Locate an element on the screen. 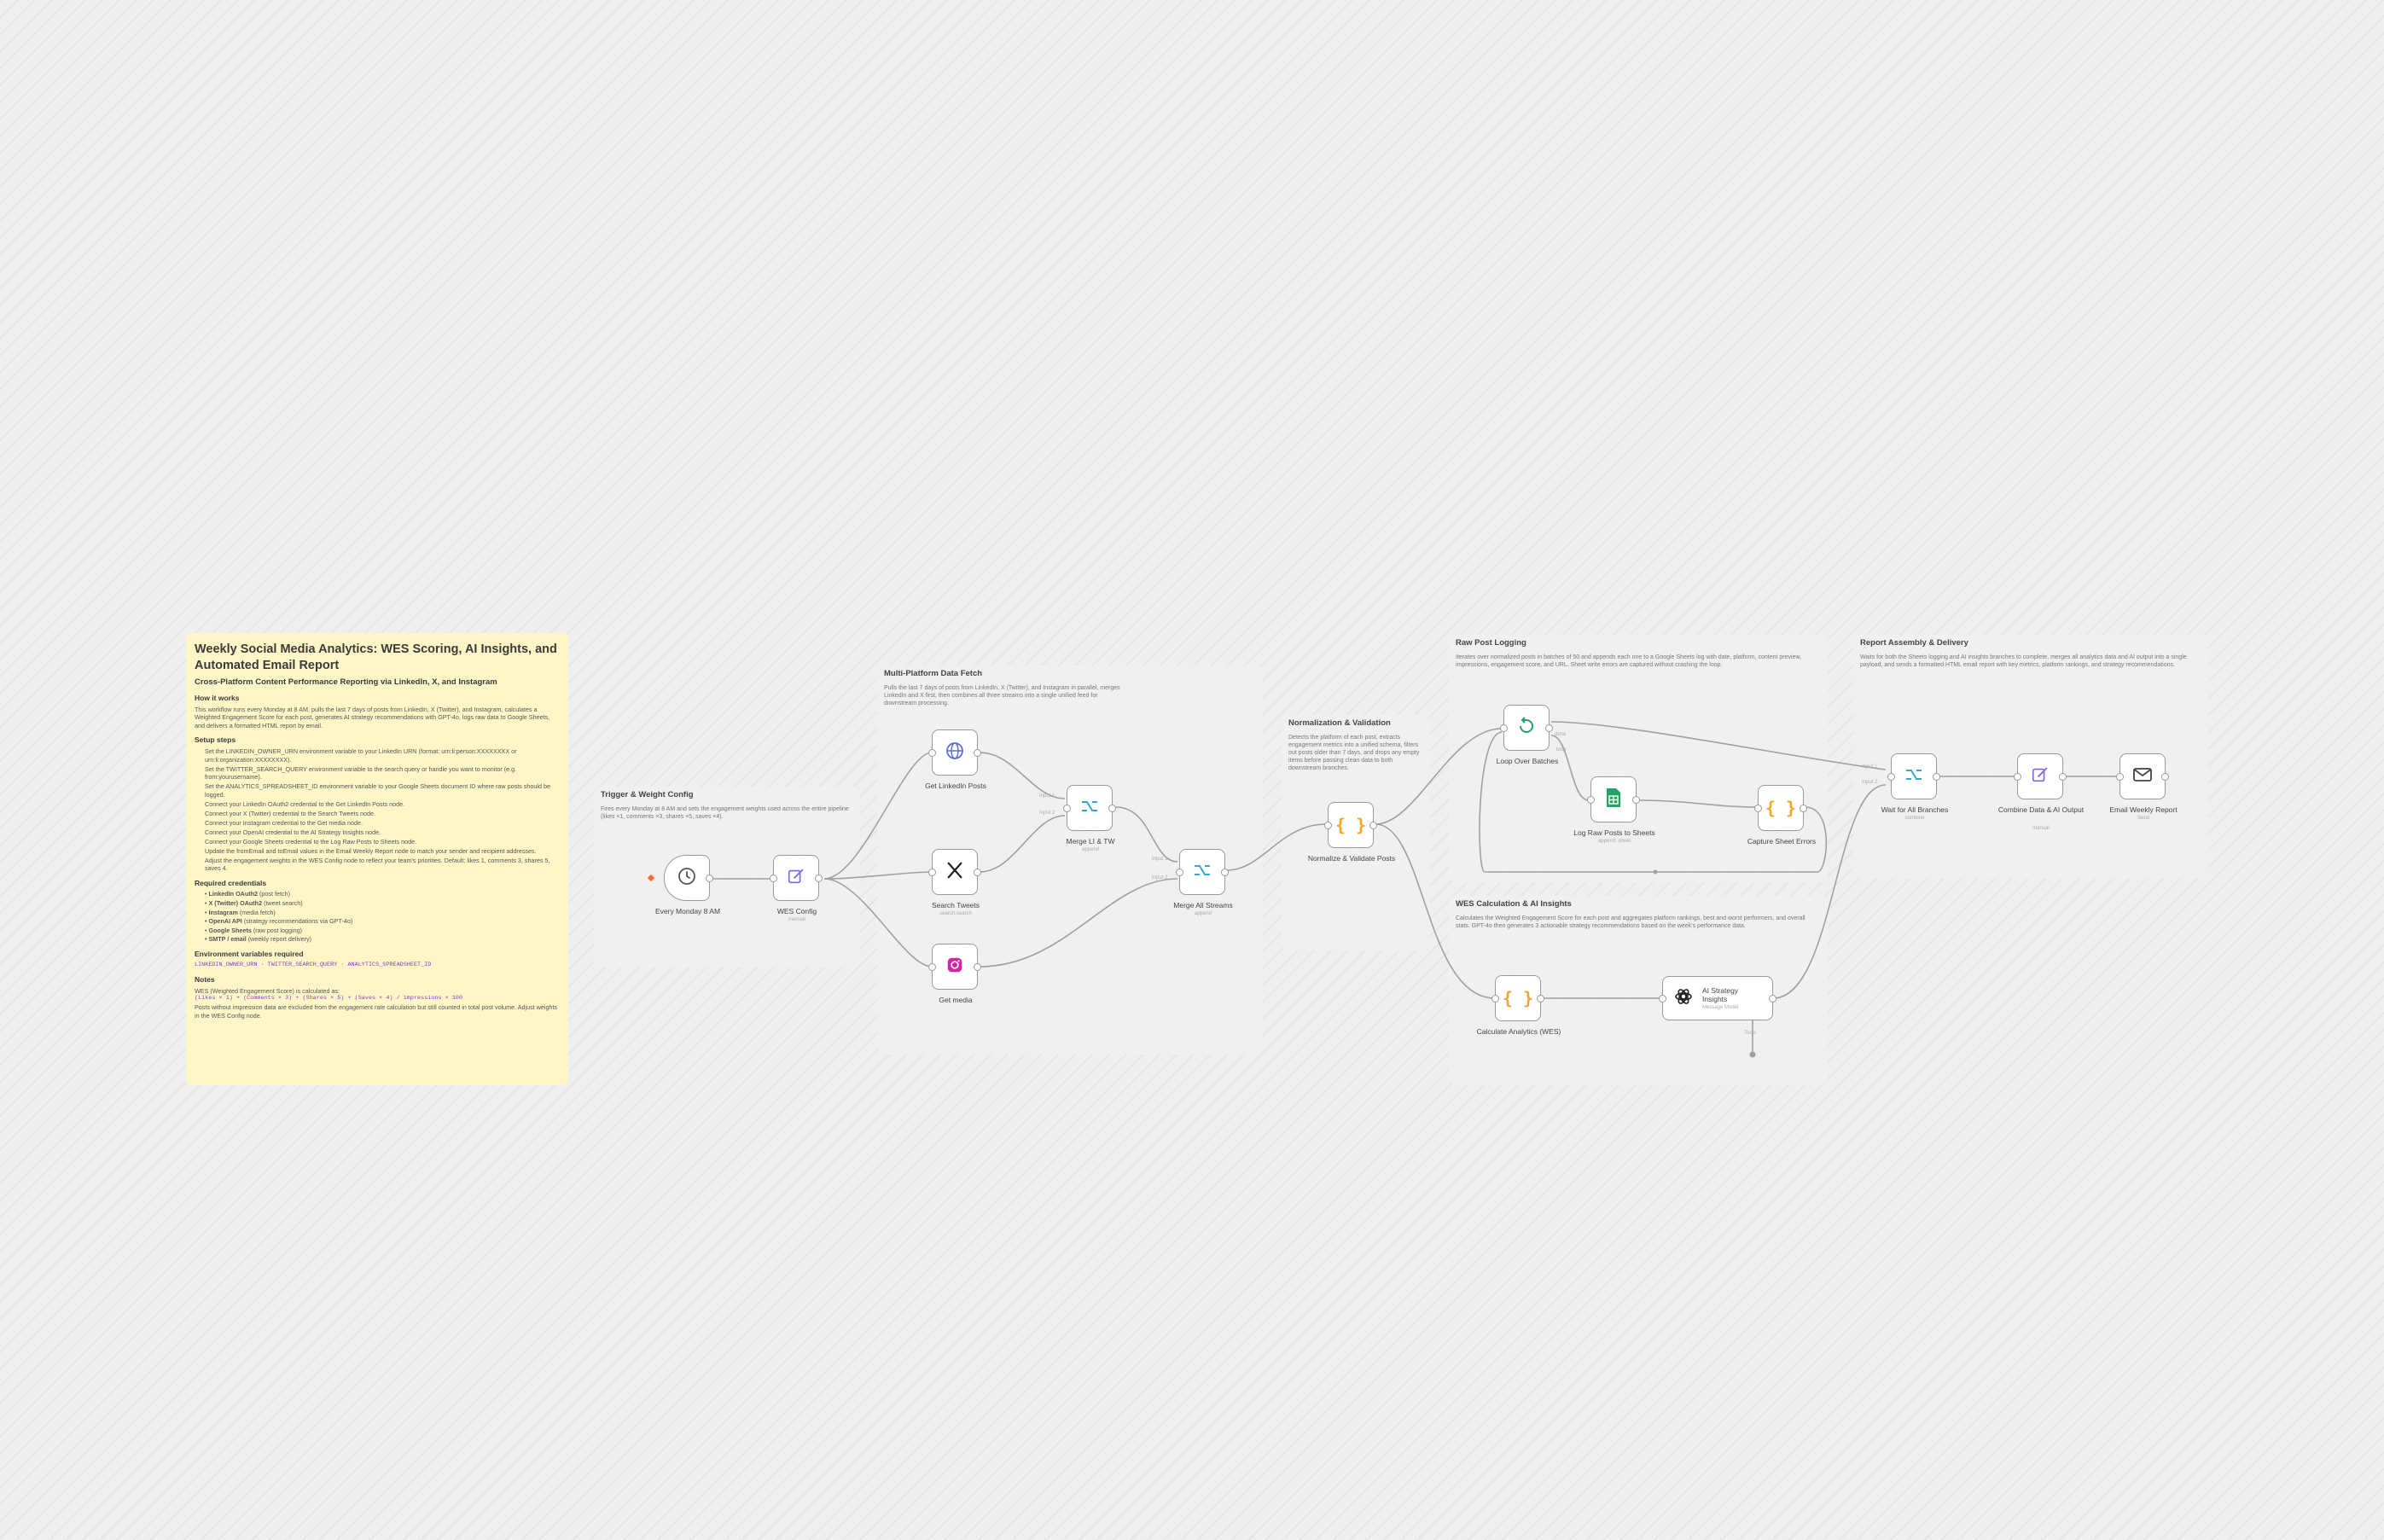 Image resolution: width=2384 pixels, height=1540 pixels. node-label: Wait for All Branches is located at coordinates (1915, 809).